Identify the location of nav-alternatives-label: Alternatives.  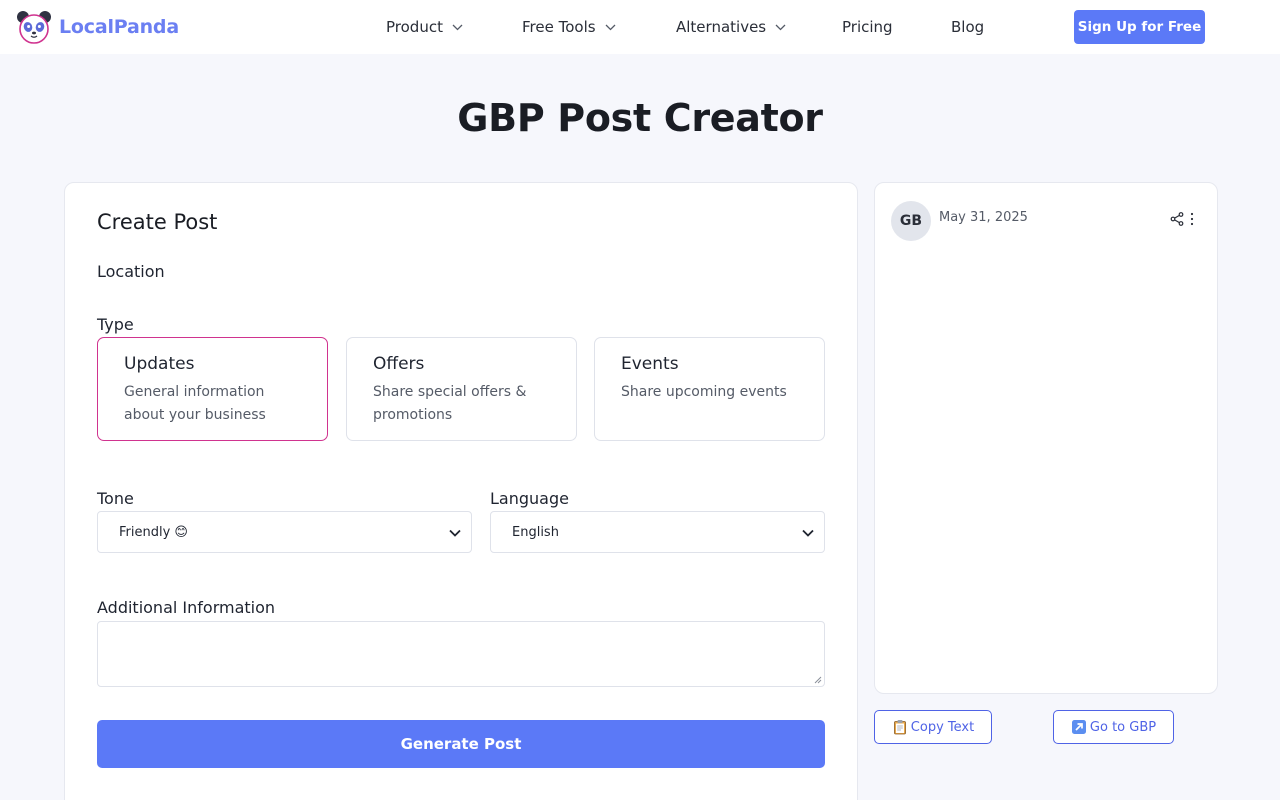
(721, 27).